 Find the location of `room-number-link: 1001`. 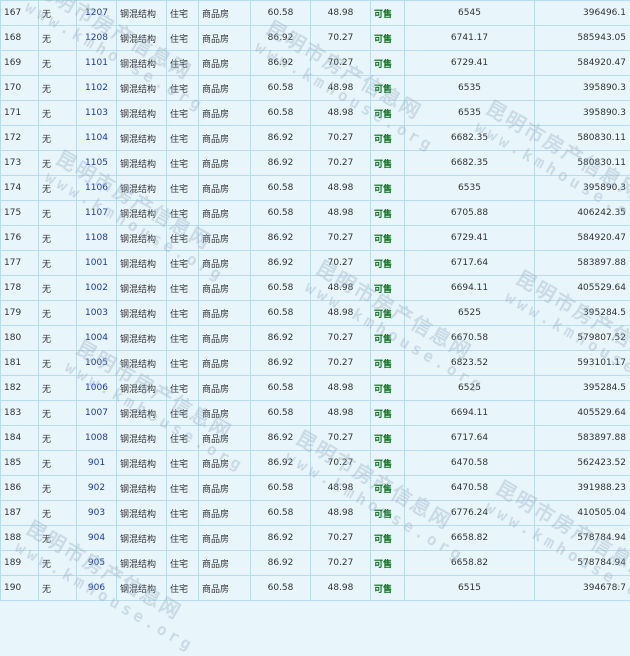

room-number-link: 1001 is located at coordinates (96, 263).